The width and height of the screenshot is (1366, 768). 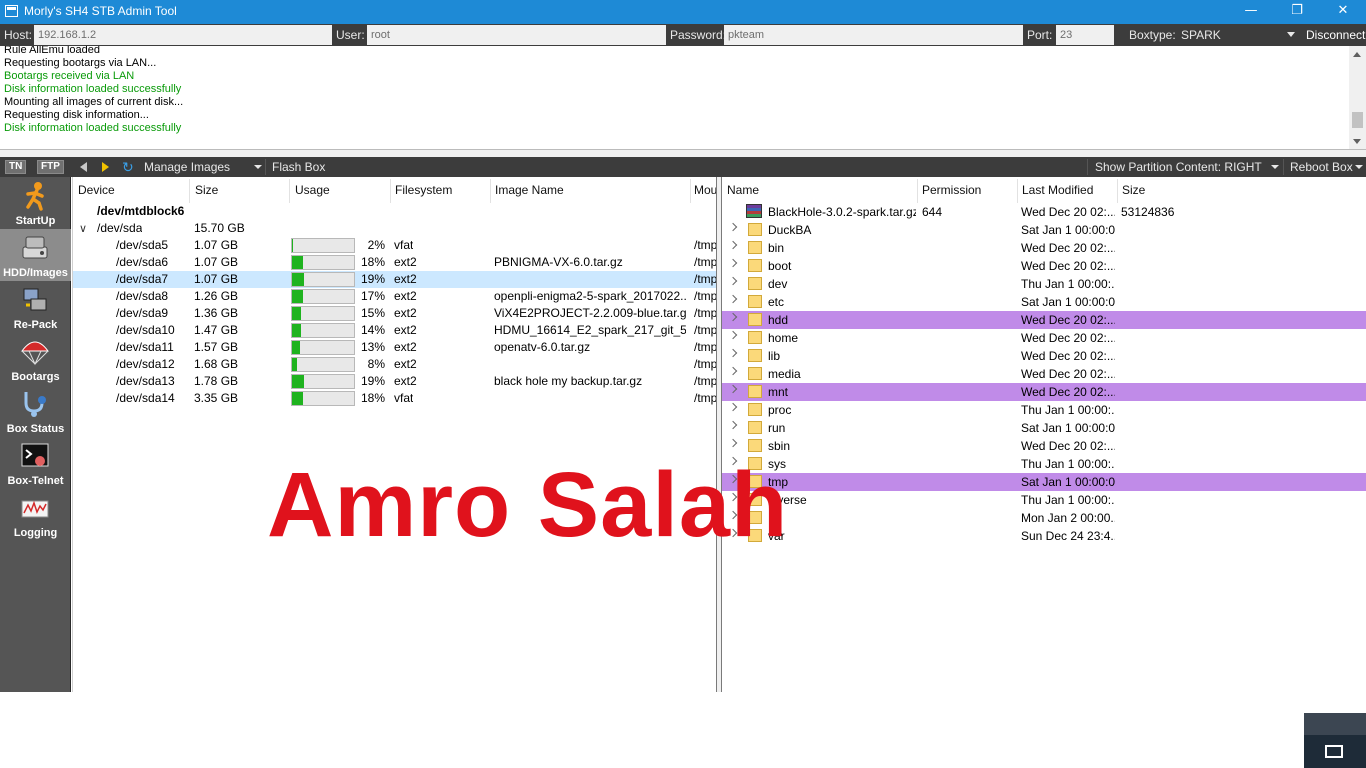 I want to click on host-input, so click(x=183, y=35).